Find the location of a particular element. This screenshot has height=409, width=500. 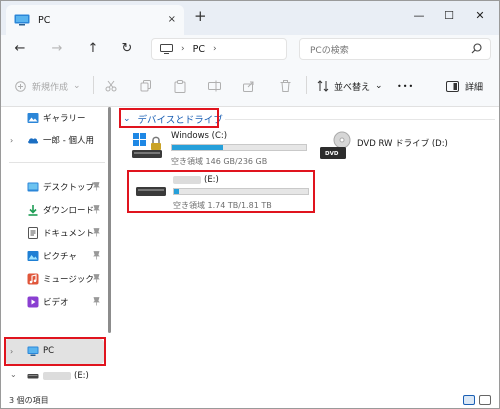

clipboard-icon is located at coordinates (180, 86).